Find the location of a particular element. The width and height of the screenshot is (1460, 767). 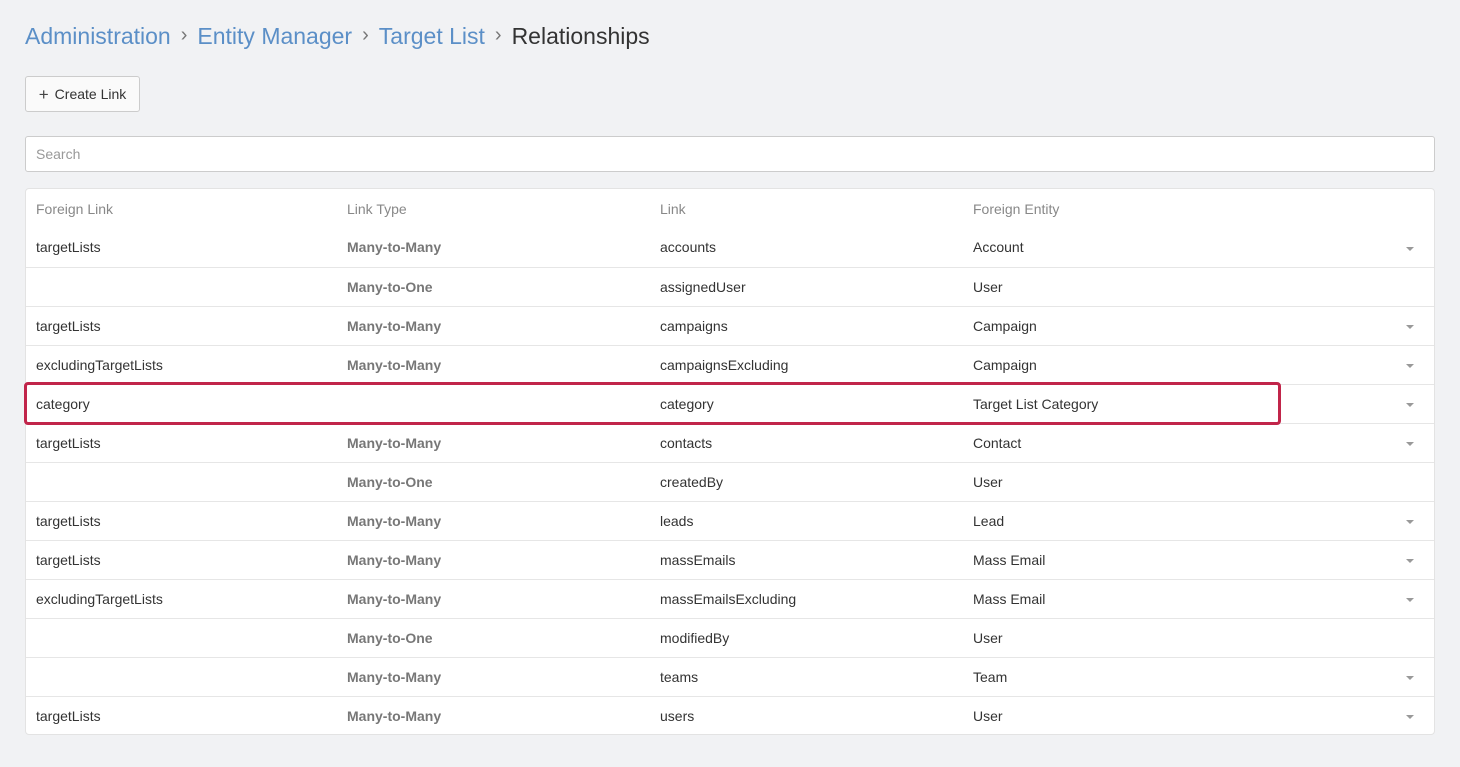

table-row: Many-to-Many teams Team is located at coordinates (730, 676).